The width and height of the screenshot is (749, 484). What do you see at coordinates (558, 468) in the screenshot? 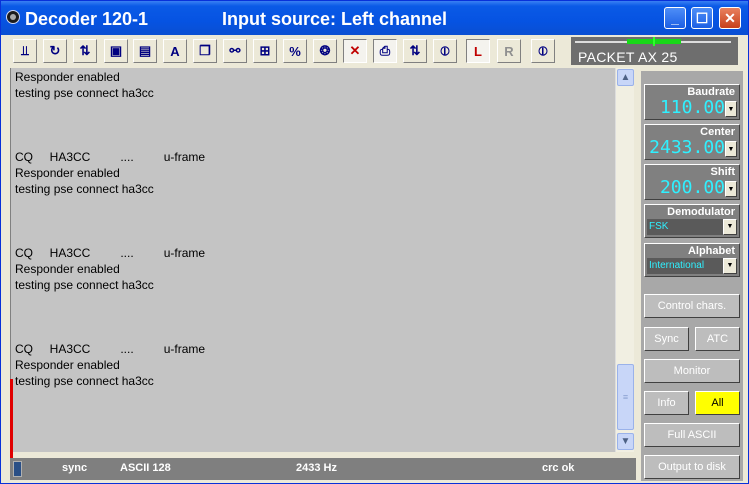
I see `status-crc: crc ok` at bounding box center [558, 468].